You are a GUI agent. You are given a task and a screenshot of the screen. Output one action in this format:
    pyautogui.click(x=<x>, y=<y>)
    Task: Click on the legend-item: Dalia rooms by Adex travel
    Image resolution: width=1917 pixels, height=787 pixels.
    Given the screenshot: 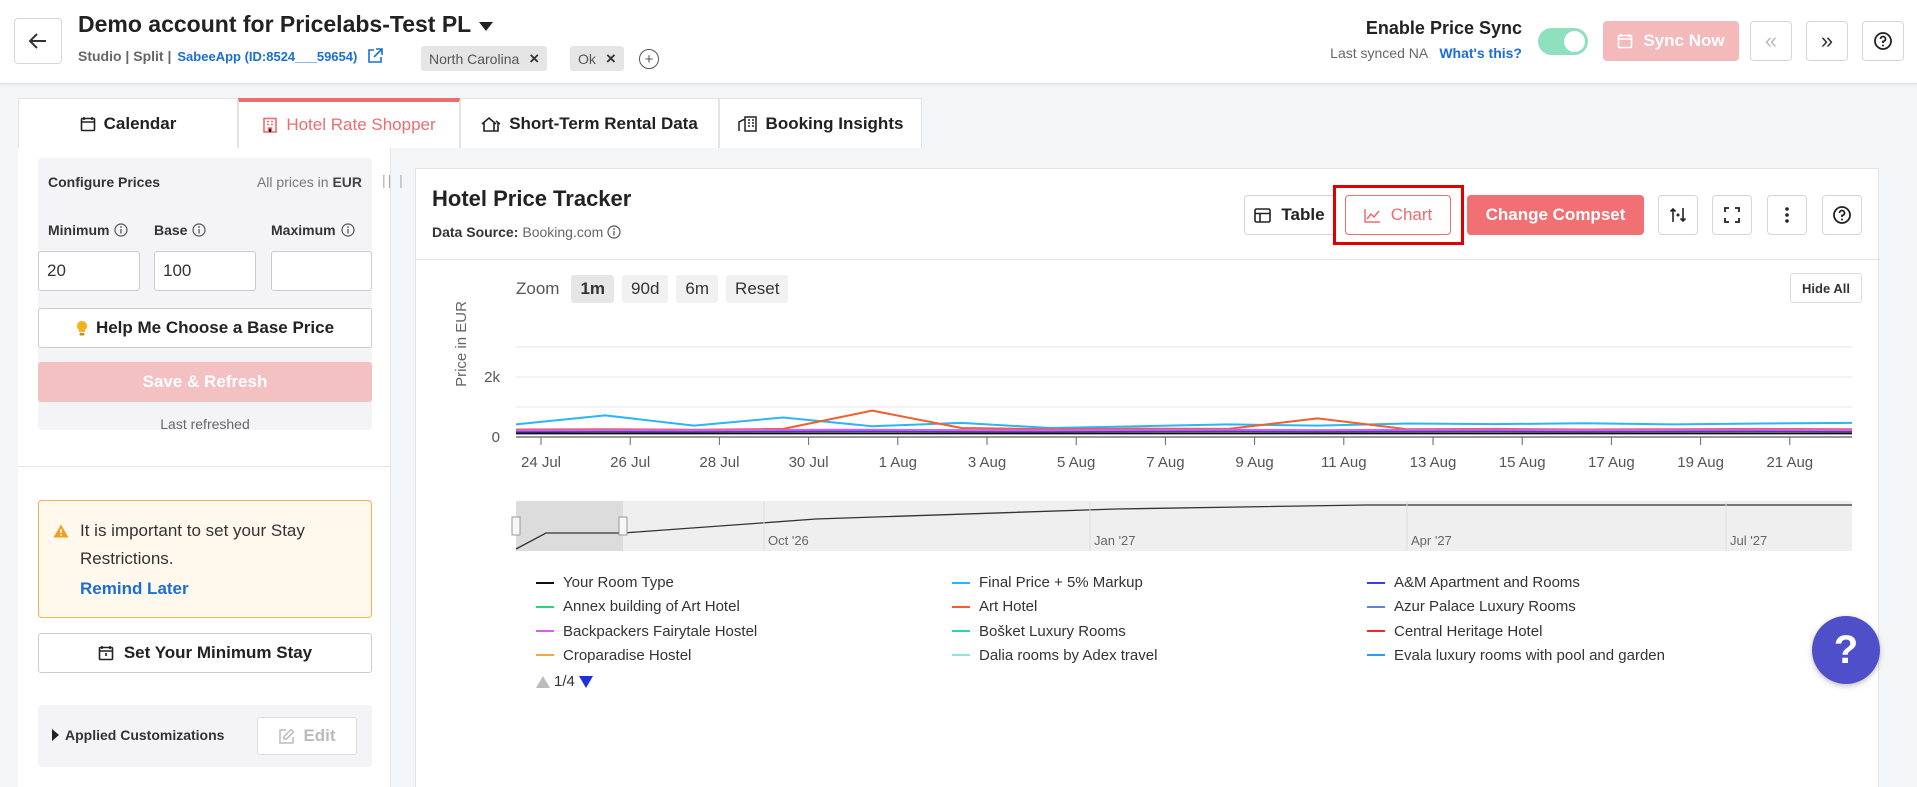 What is the action you would take?
    pyautogui.click(x=1054, y=655)
    